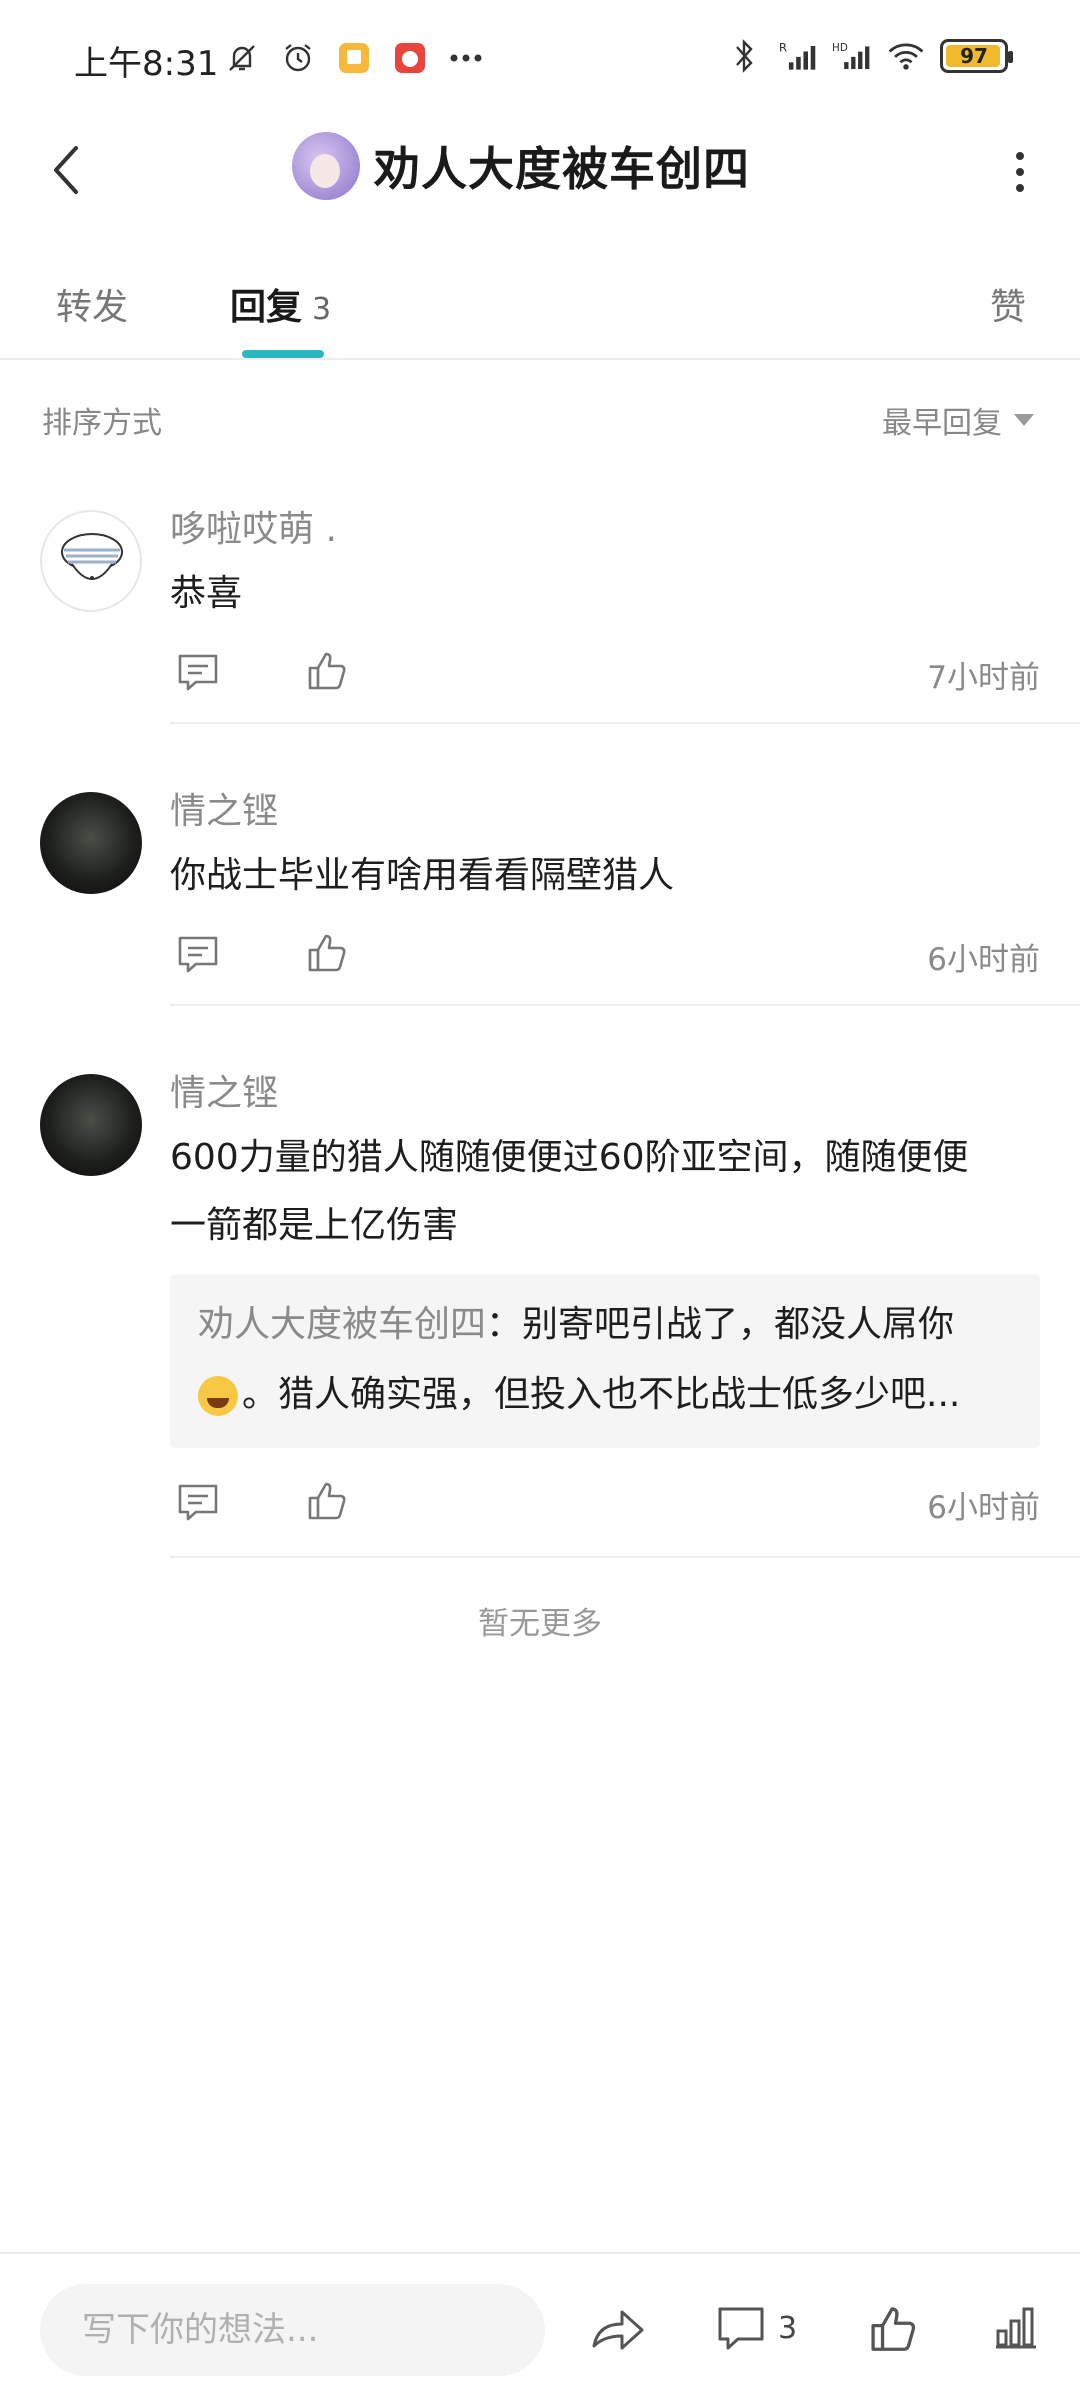 Image resolution: width=1080 pixels, height=2400 pixels. I want to click on like-button, so click(892, 2328).